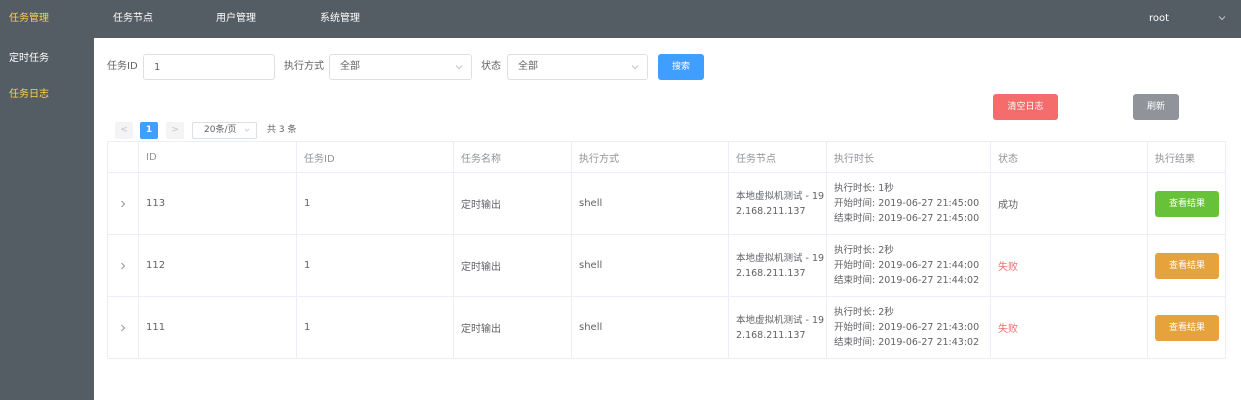 The width and height of the screenshot is (1241, 400). I want to click on table-header-id: ID, so click(218, 157).